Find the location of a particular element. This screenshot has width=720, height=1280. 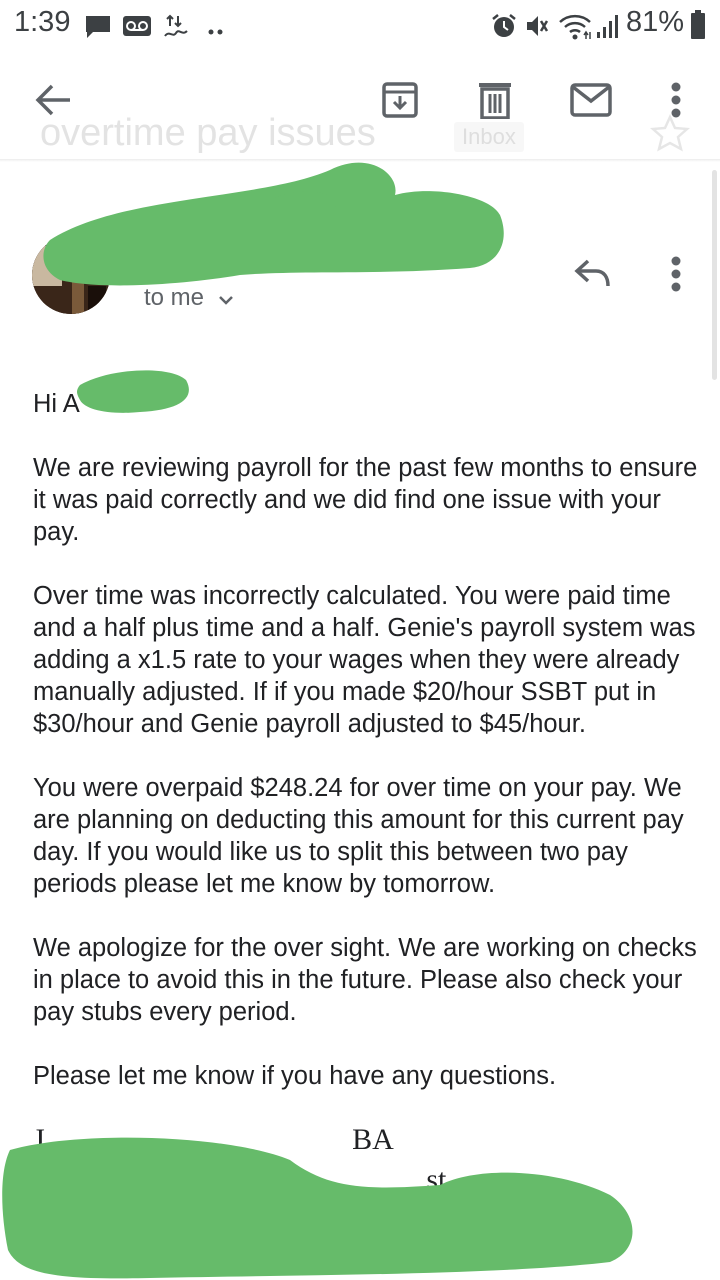

greeting-name-redaction is located at coordinates (133, 391).